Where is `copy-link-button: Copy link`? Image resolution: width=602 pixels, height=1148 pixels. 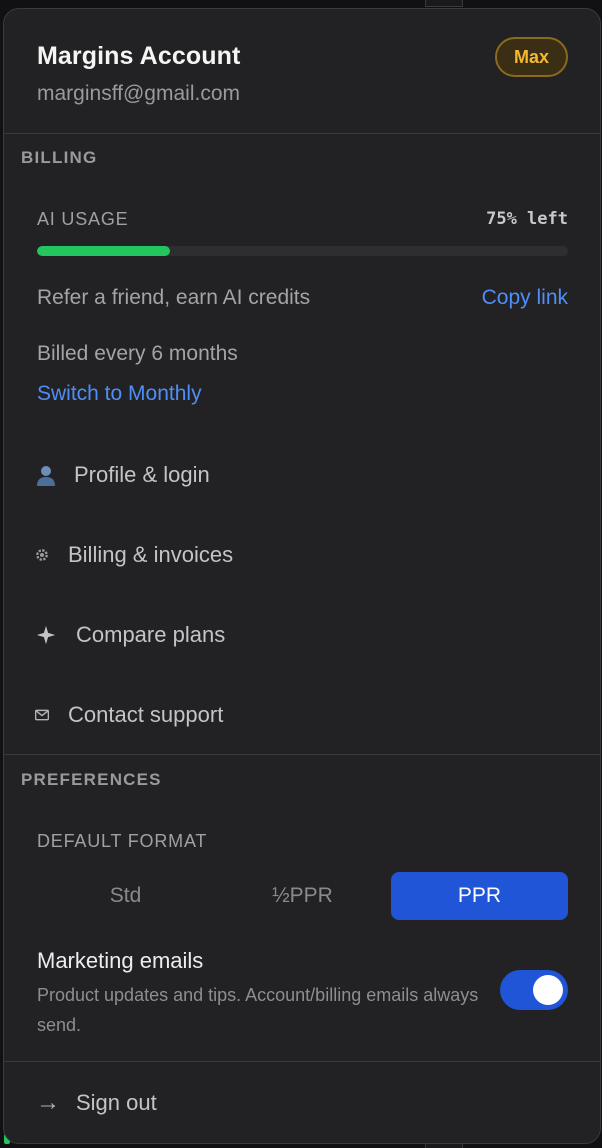 copy-link-button: Copy link is located at coordinates (525, 298).